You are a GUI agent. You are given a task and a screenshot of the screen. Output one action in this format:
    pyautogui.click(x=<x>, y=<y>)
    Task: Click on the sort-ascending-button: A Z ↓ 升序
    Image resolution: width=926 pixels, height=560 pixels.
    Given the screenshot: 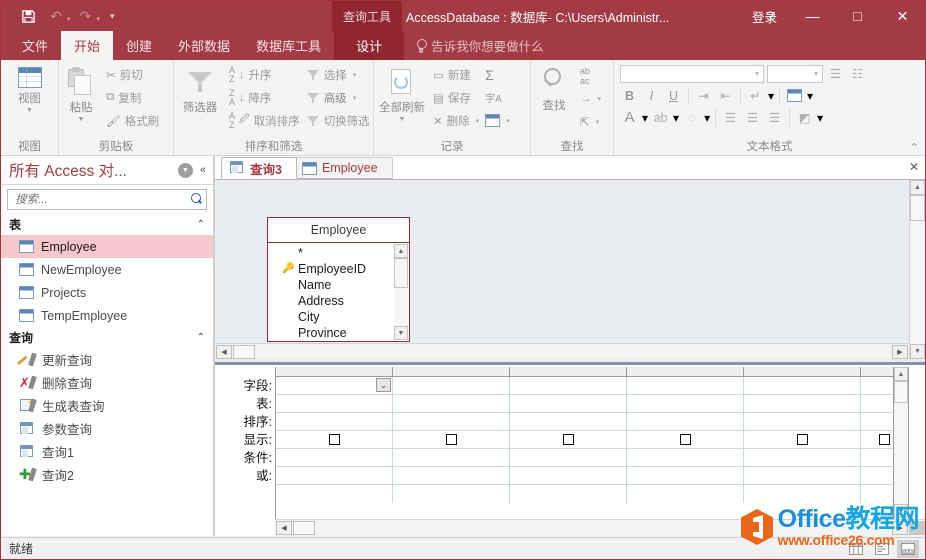 What is the action you would take?
    pyautogui.click(x=264, y=74)
    